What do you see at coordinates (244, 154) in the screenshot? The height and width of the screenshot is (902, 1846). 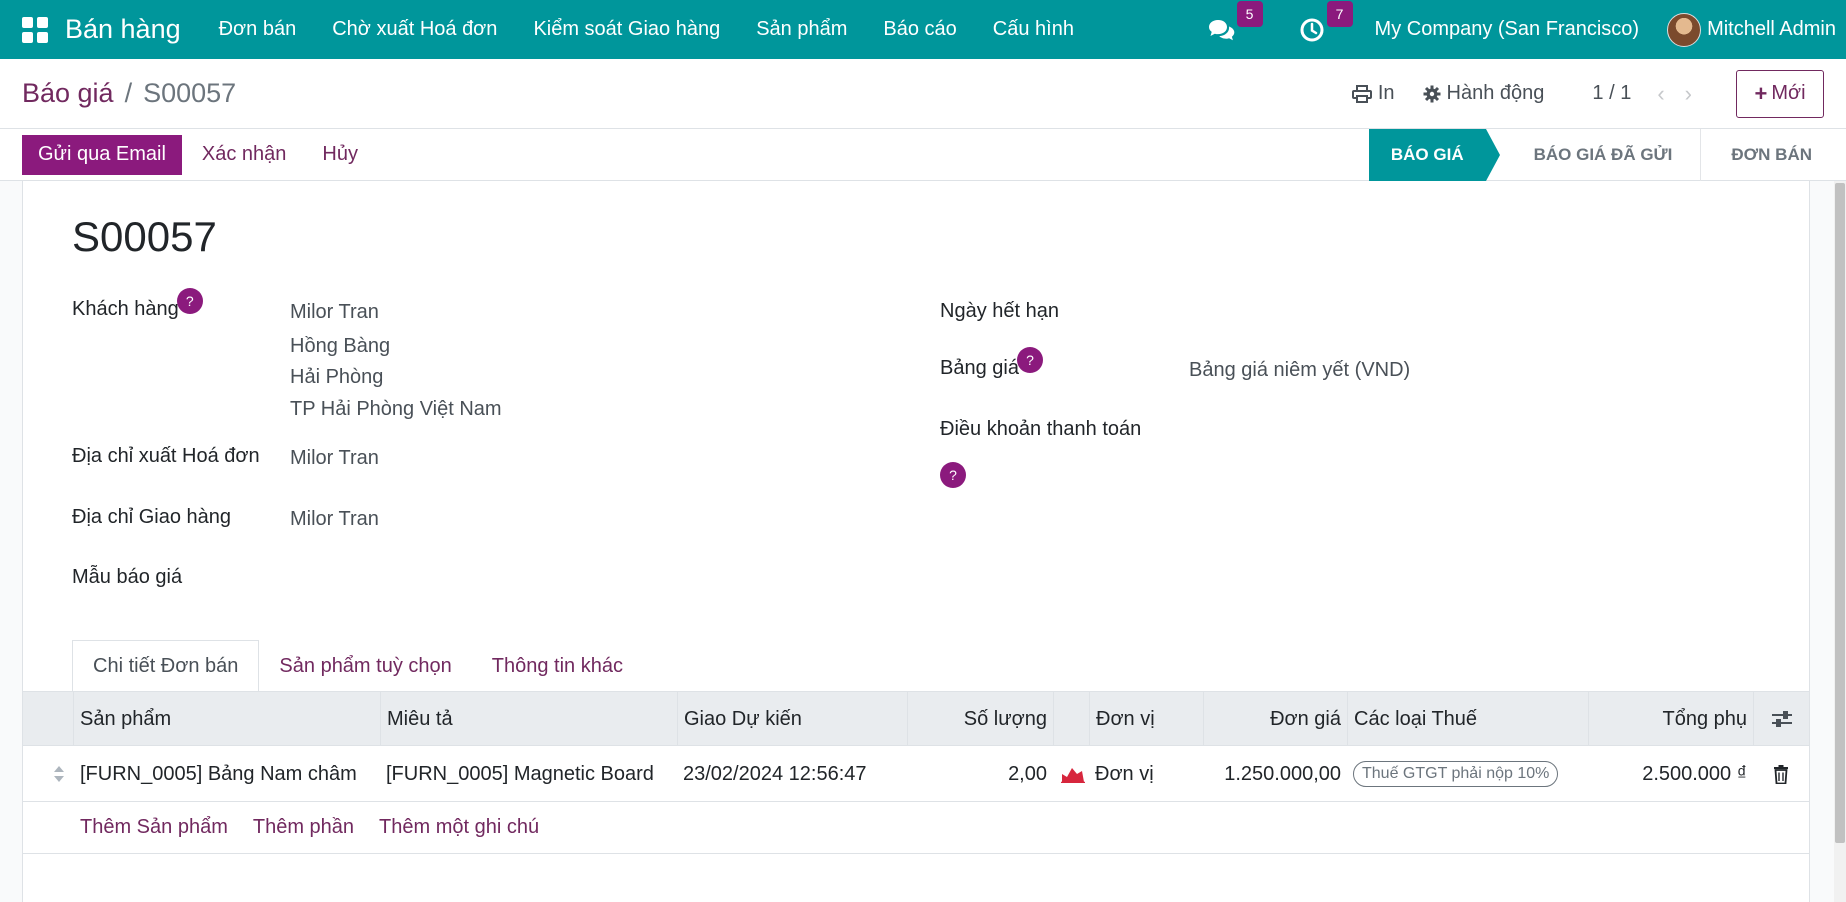 I see `confirm-button: Xác nhận` at bounding box center [244, 154].